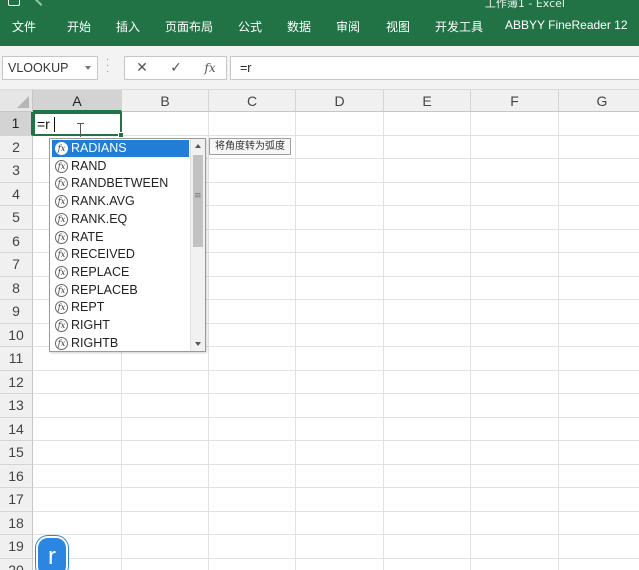 The width and height of the screenshot is (639, 570). I want to click on formula-bar: VLOOKUP · · · ✕ ✓ fx =r, so click(319, 68).